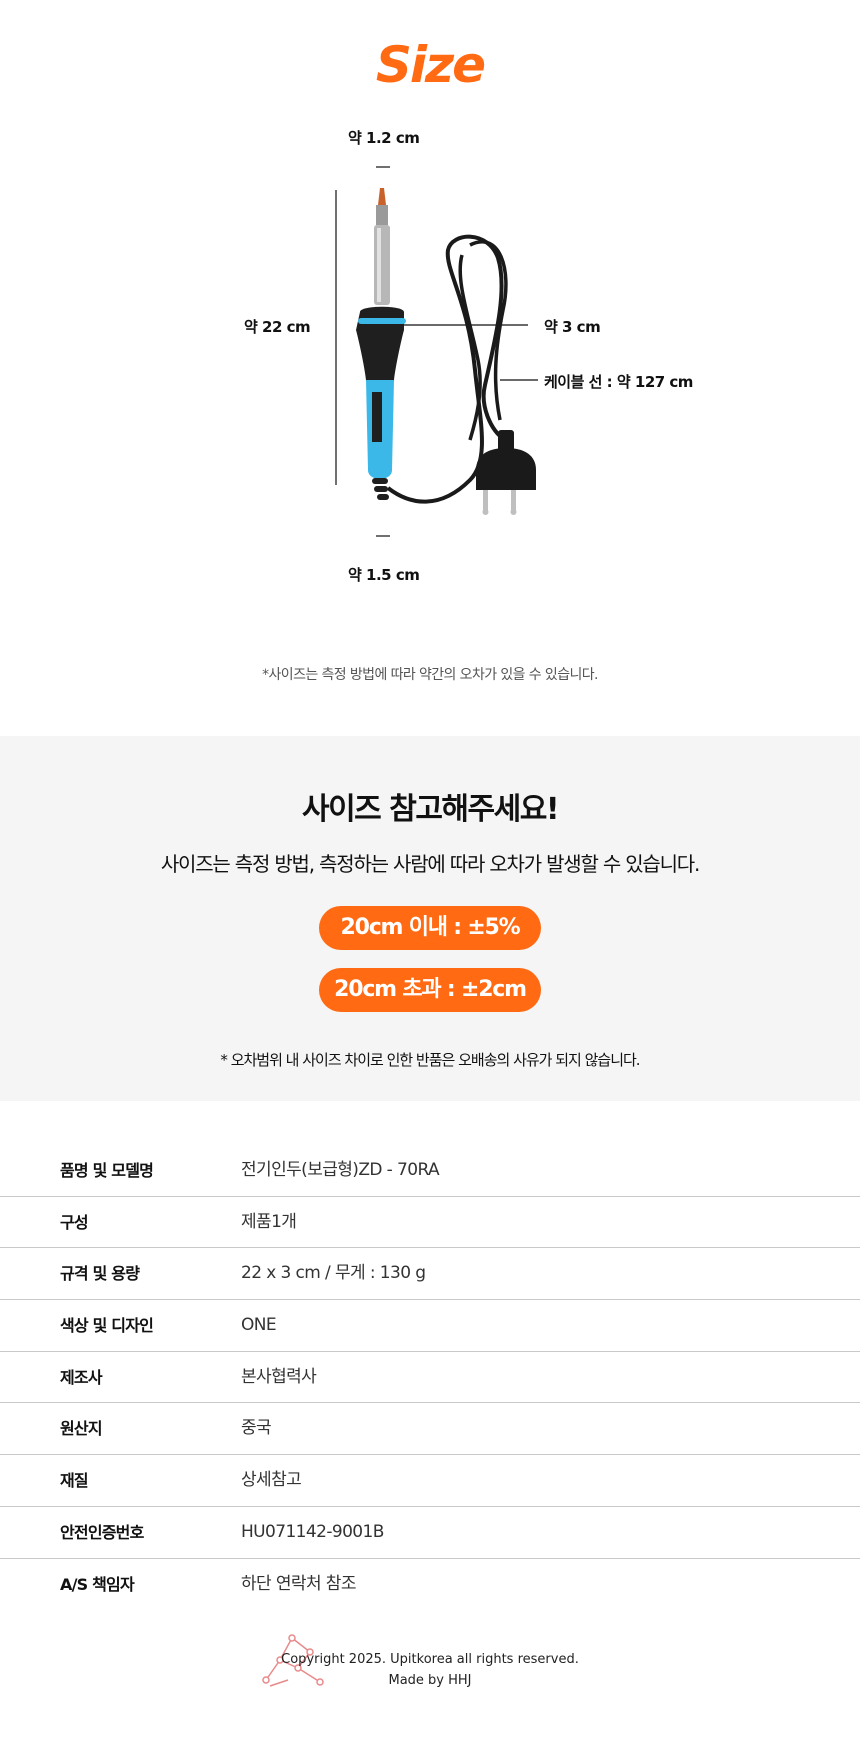 This screenshot has height=1744, width=860. I want to click on spec-value: 전기인두(보급형)ZD - 70RA, so click(340, 1170).